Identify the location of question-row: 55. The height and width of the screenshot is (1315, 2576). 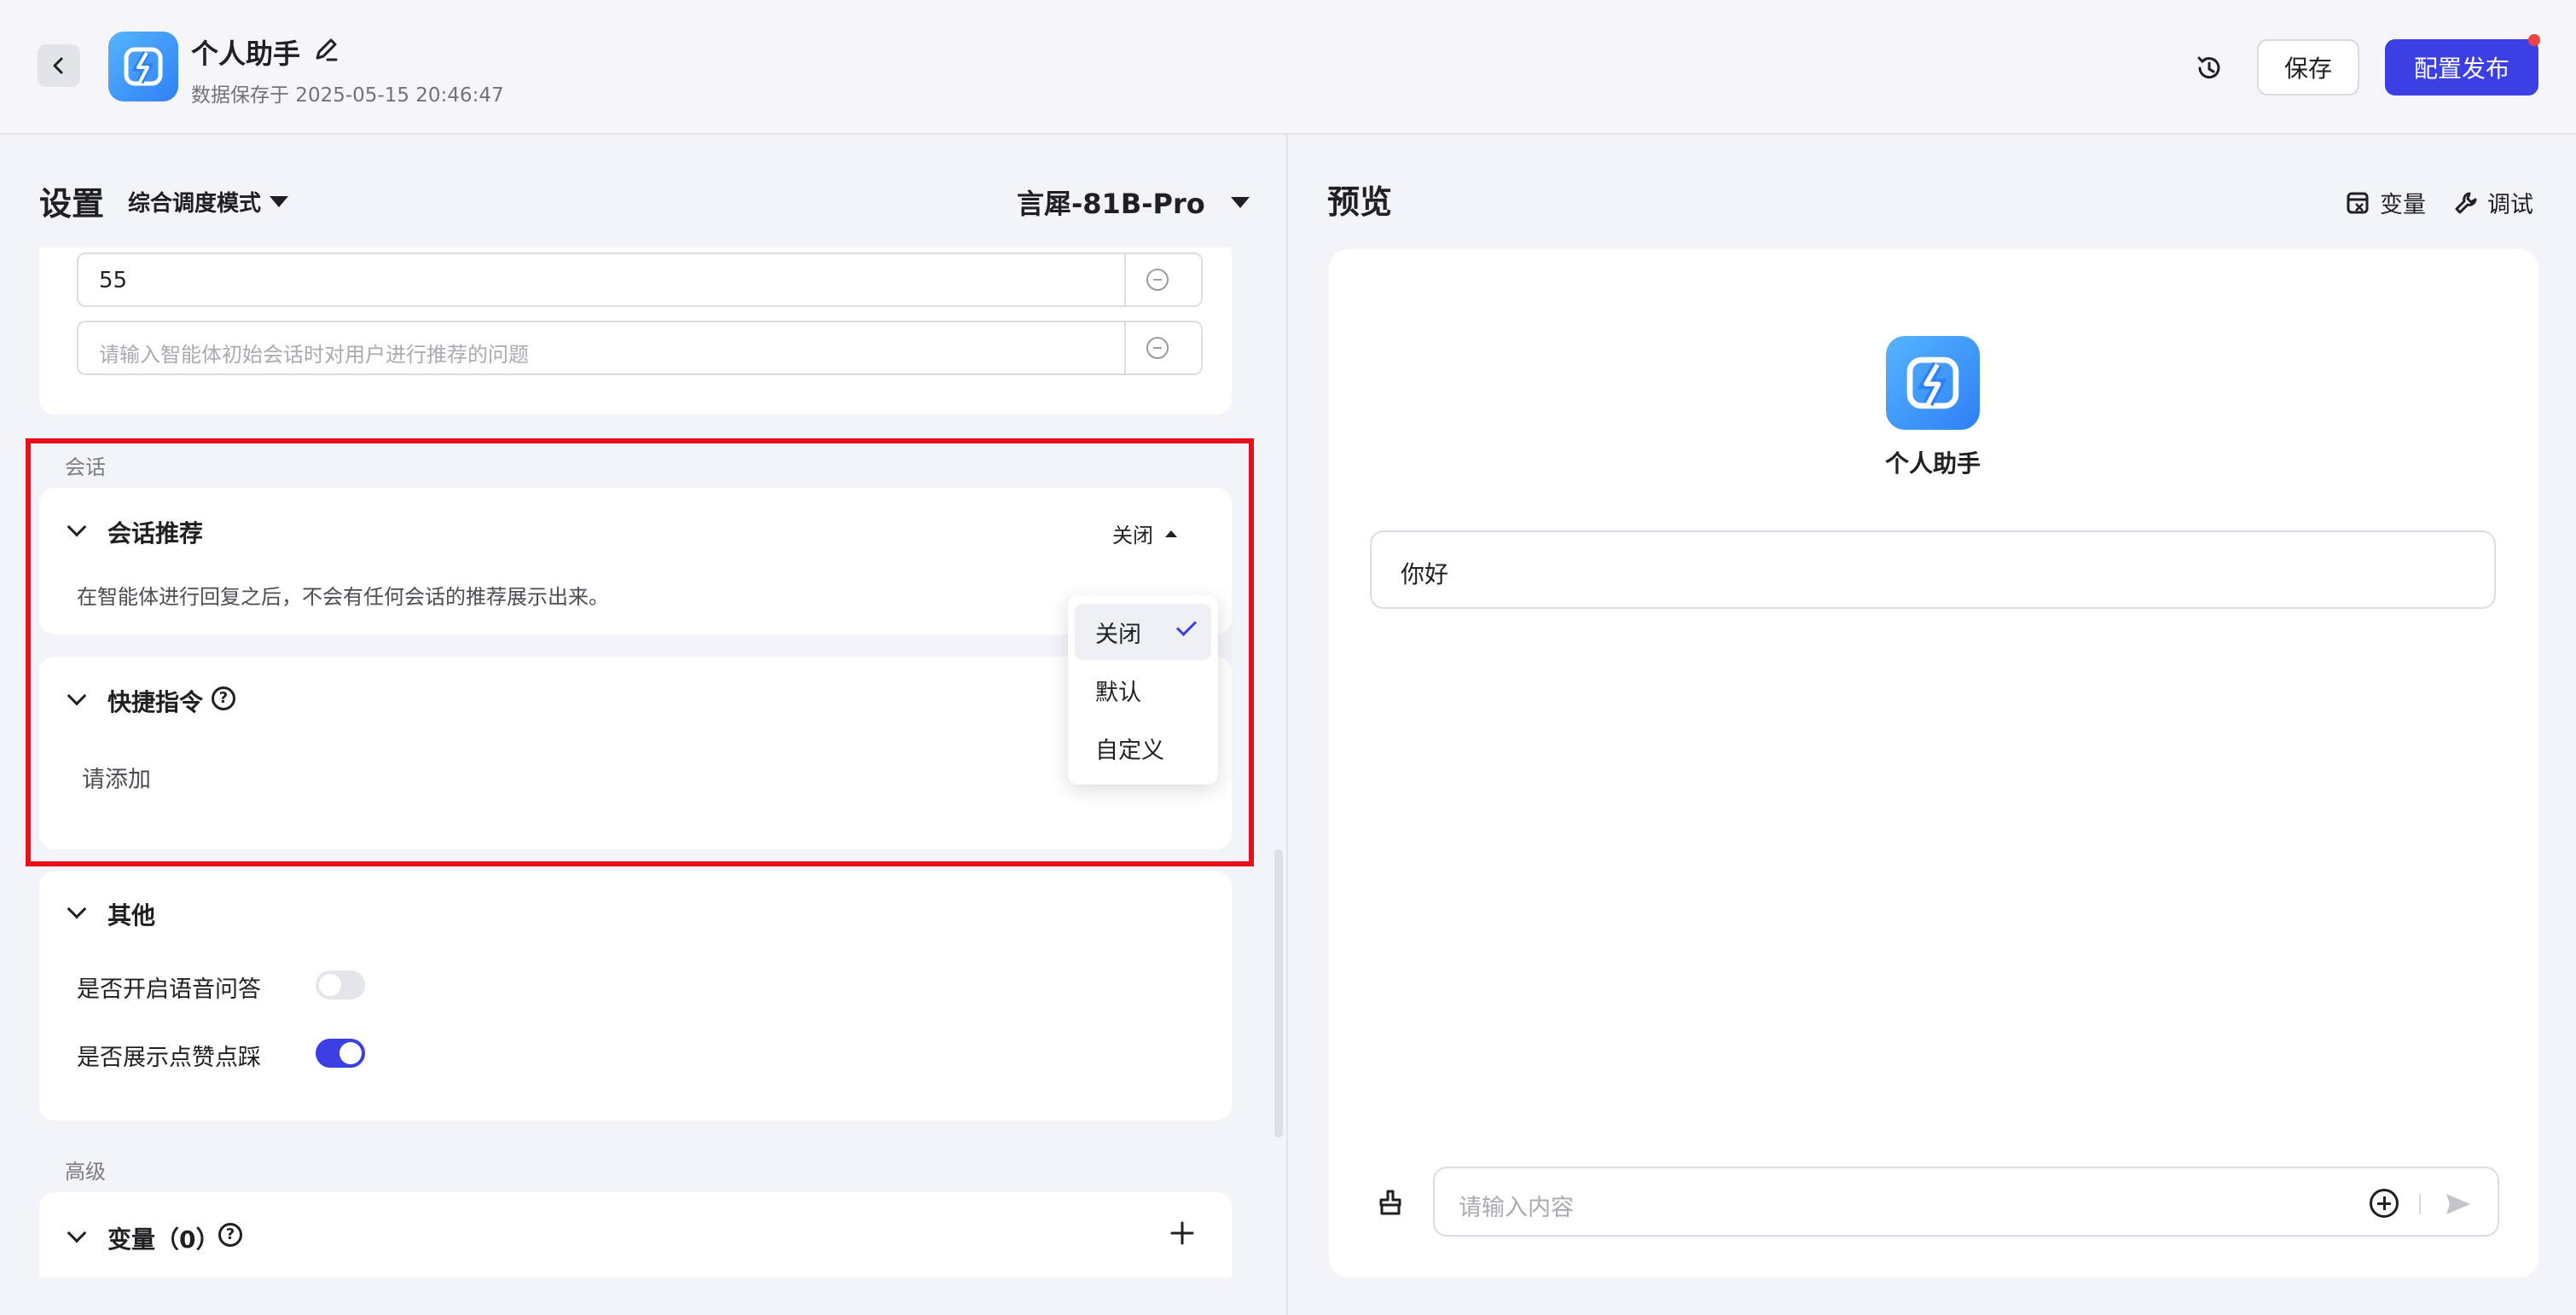
(640, 279).